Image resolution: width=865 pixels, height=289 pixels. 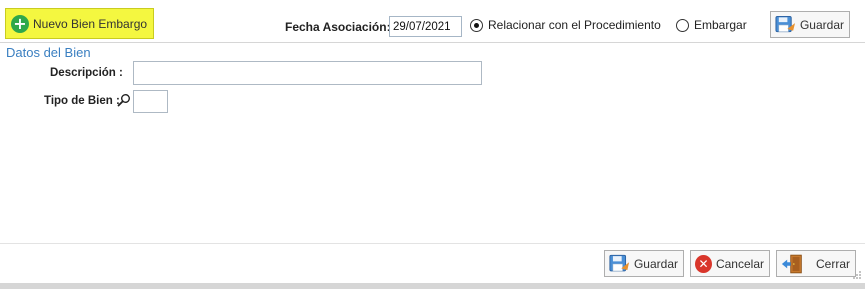 What do you see at coordinates (821, 24) in the screenshot?
I see `guardar-top-label: Guardar` at bounding box center [821, 24].